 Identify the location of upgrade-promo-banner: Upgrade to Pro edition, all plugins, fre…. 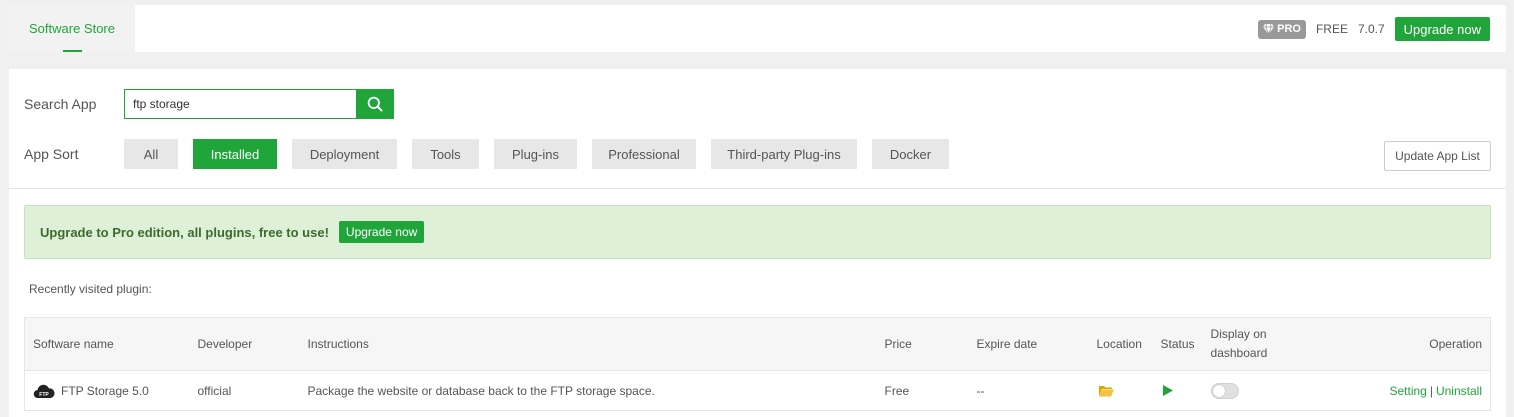
(757, 232).